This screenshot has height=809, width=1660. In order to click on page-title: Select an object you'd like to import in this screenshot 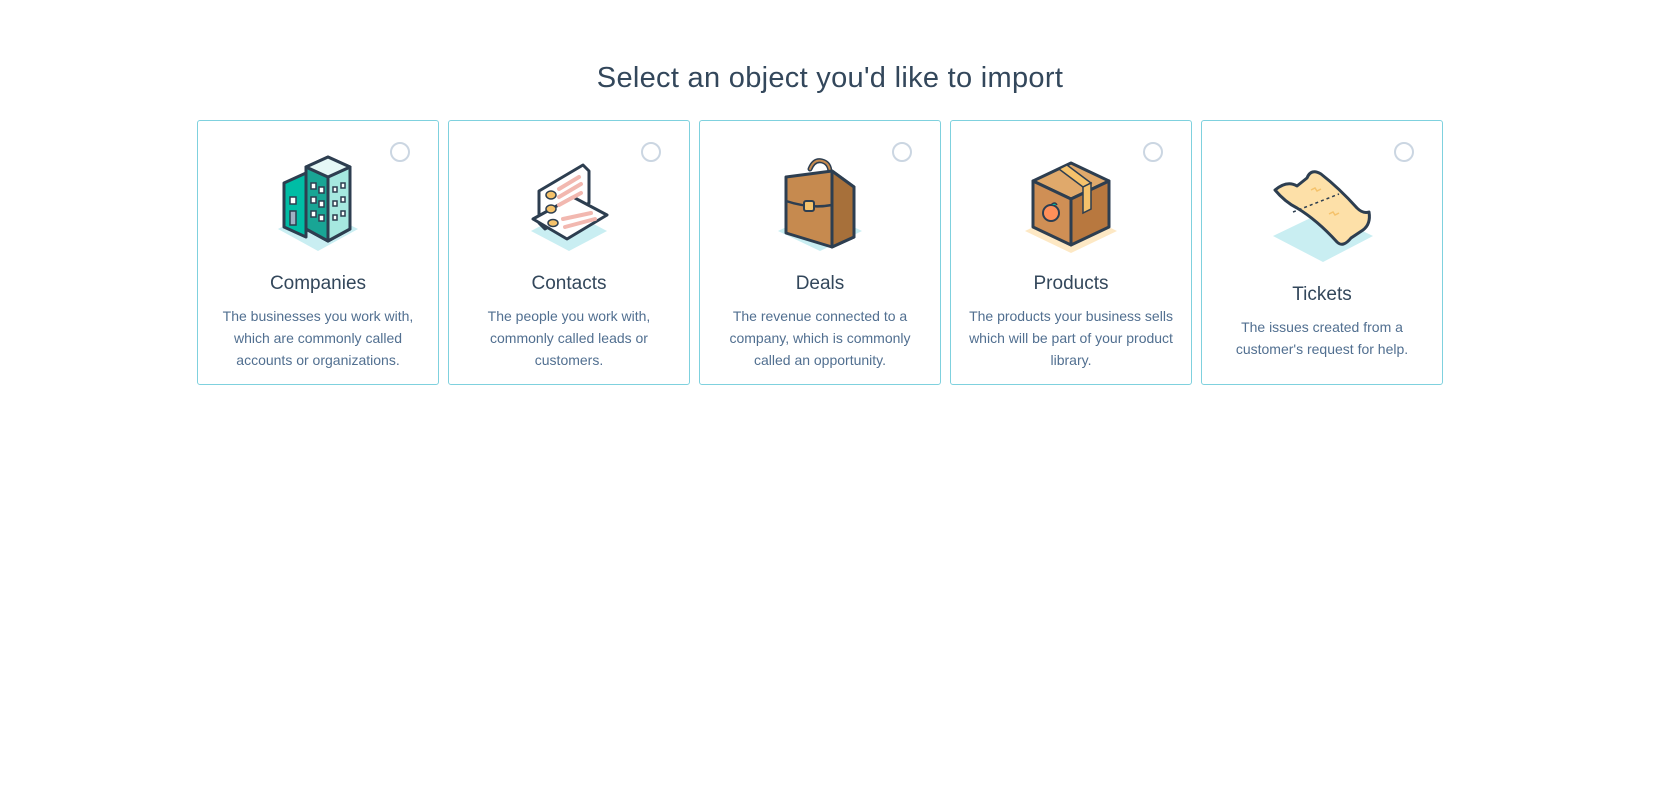, I will do `click(830, 78)`.